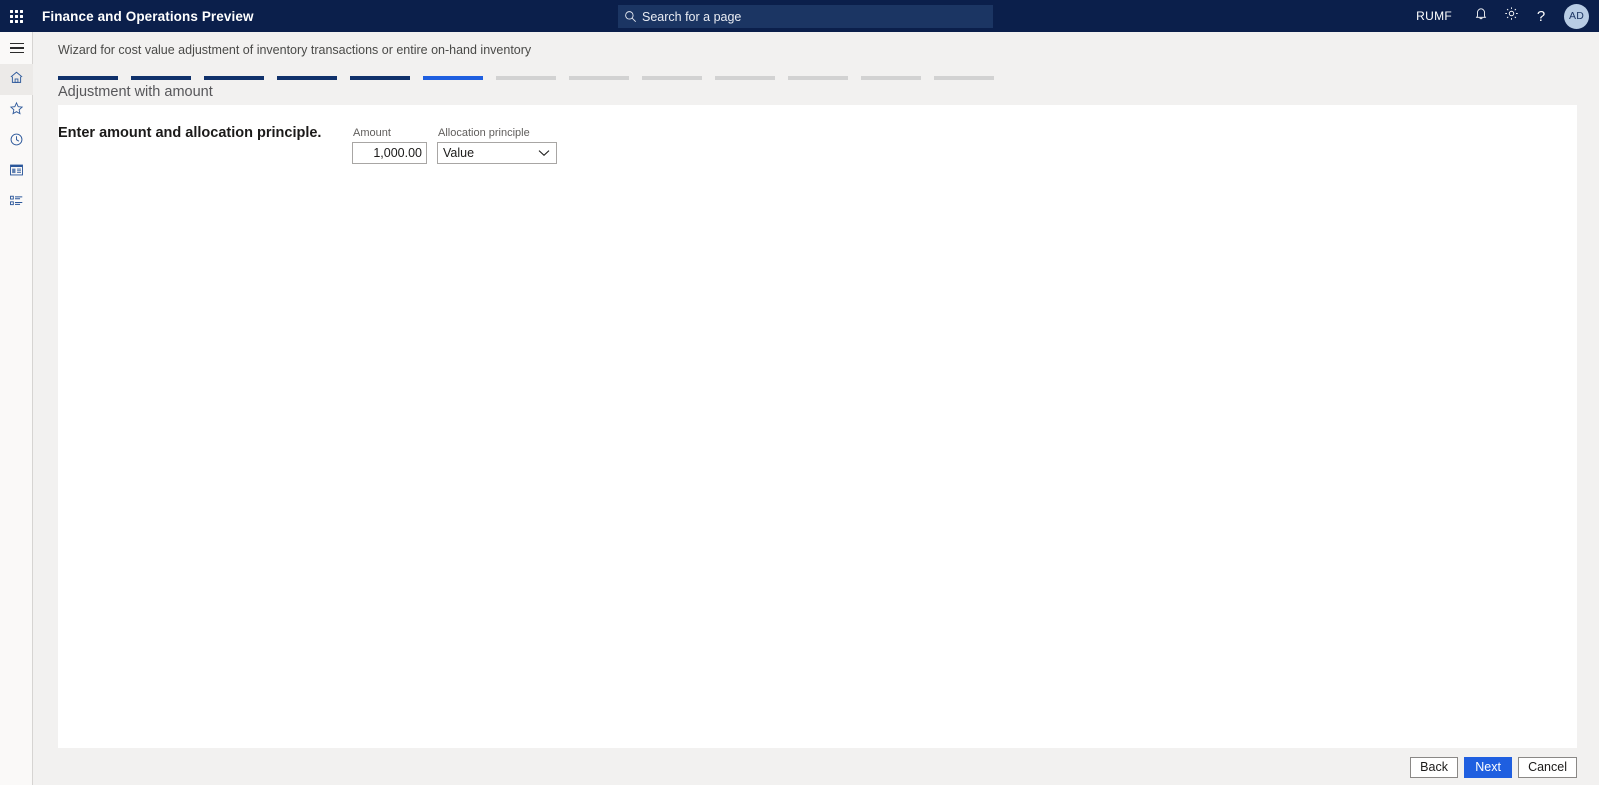  I want to click on rail-item-recent, so click(16, 141).